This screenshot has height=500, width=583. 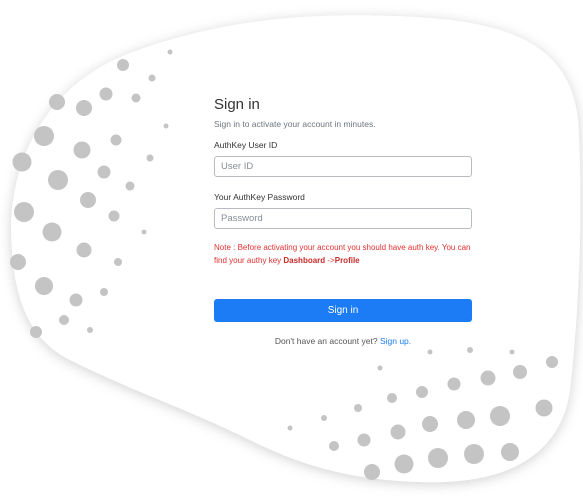 I want to click on signin-button: Sign in, so click(x=343, y=310).